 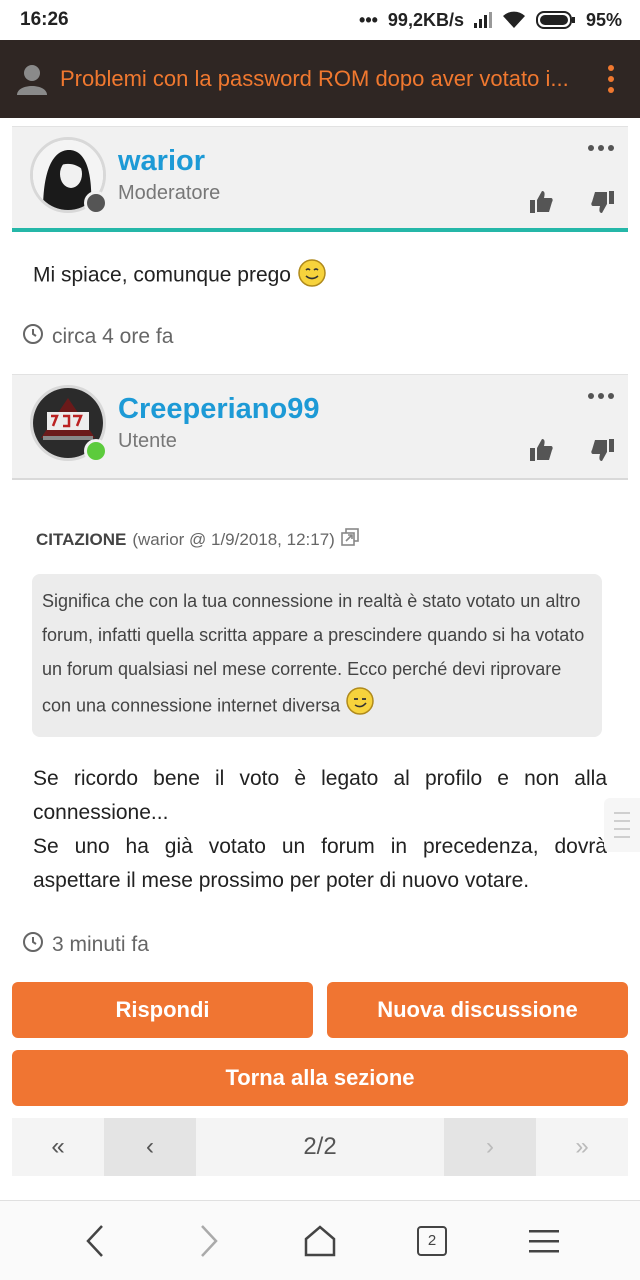 I want to click on battery-percent: 95%, so click(x=603, y=19).